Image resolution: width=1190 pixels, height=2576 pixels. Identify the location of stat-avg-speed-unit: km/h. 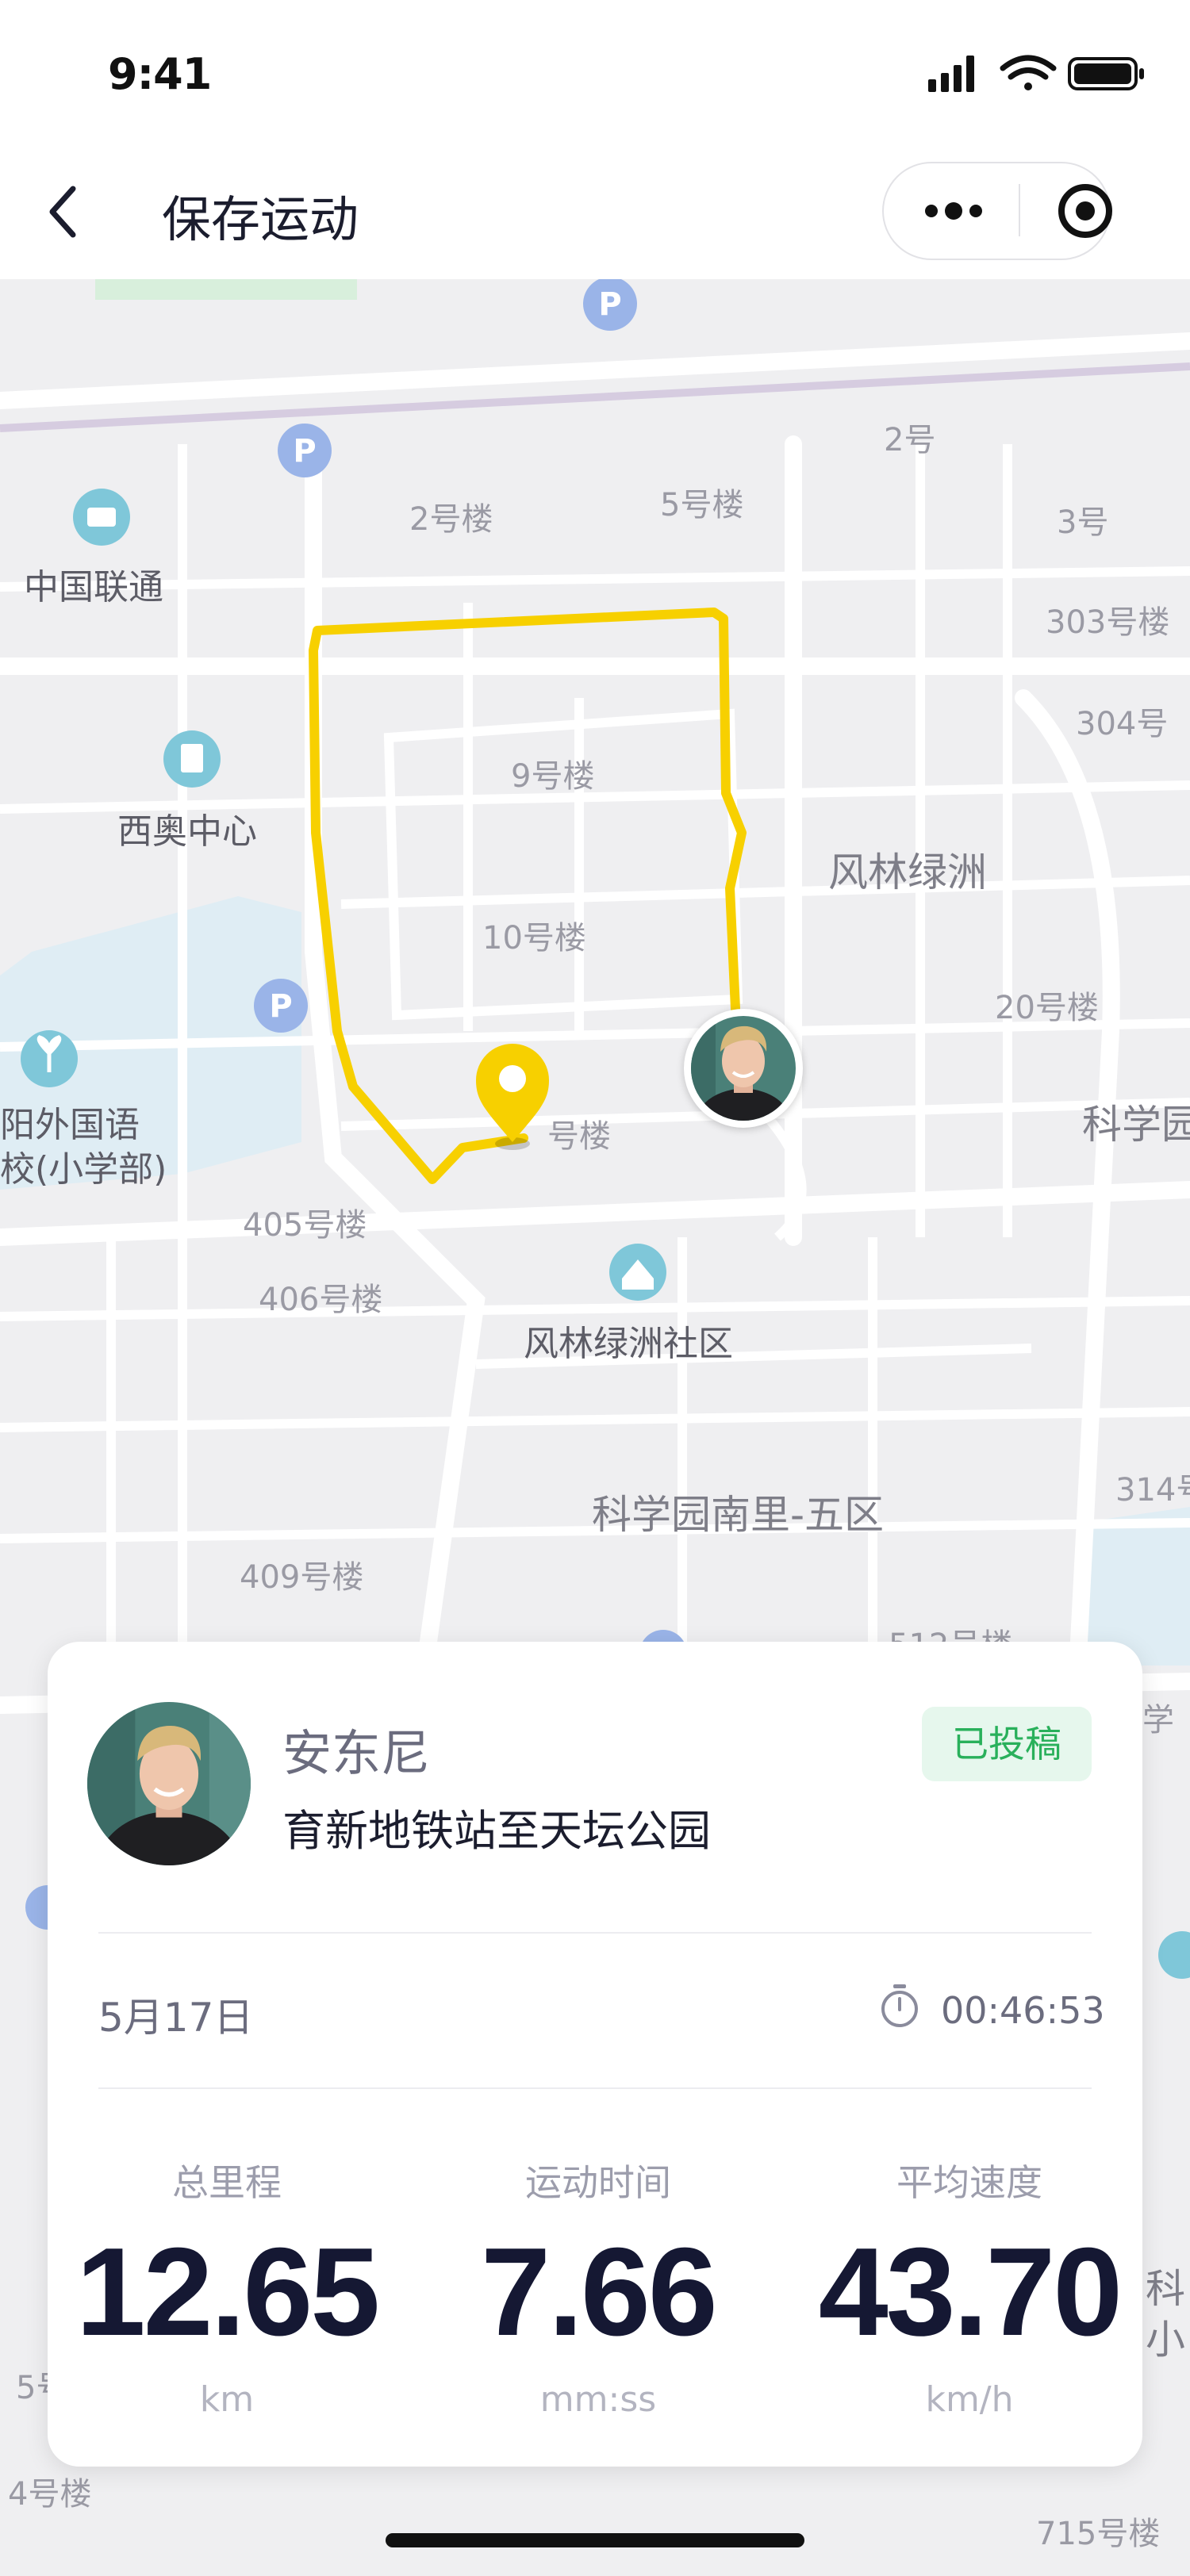
(969, 2399).